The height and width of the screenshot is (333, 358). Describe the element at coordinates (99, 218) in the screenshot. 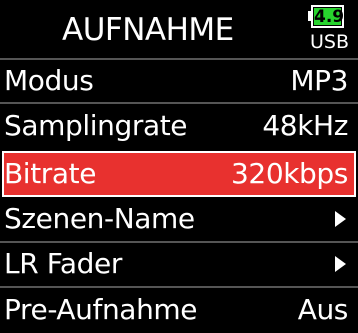

I see `menu-item-label: Szenen-Name` at that location.